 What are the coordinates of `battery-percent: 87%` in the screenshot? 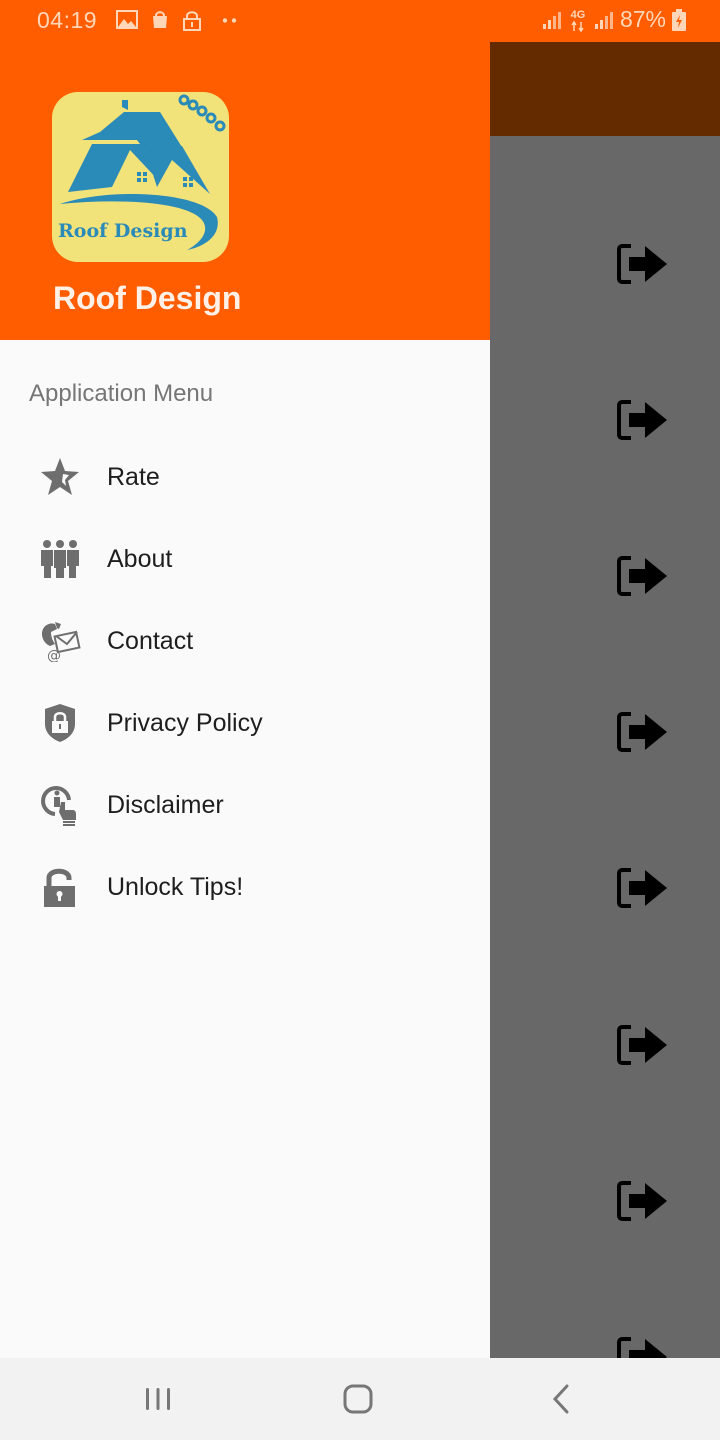 It's located at (642, 19).